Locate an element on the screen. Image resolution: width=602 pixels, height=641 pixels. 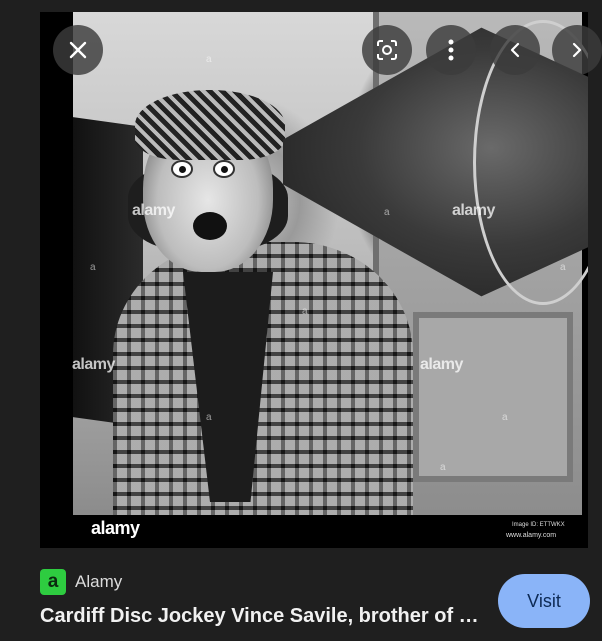
chevron-left-icon is located at coordinates (515, 50).